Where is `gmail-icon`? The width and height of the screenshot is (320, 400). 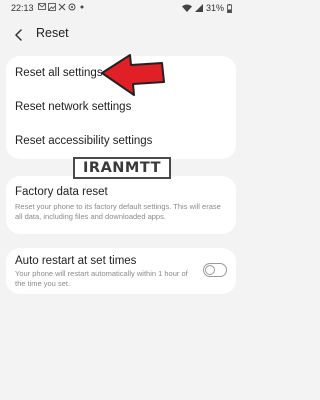 gmail-icon is located at coordinates (42, 7).